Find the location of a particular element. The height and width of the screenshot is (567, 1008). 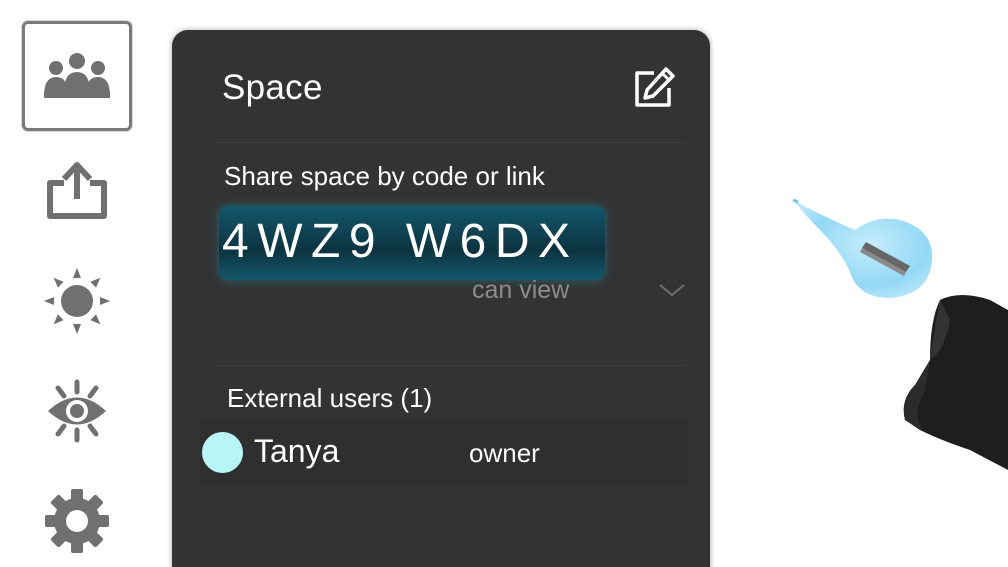

pointer-cursor-icon is located at coordinates (862, 248).